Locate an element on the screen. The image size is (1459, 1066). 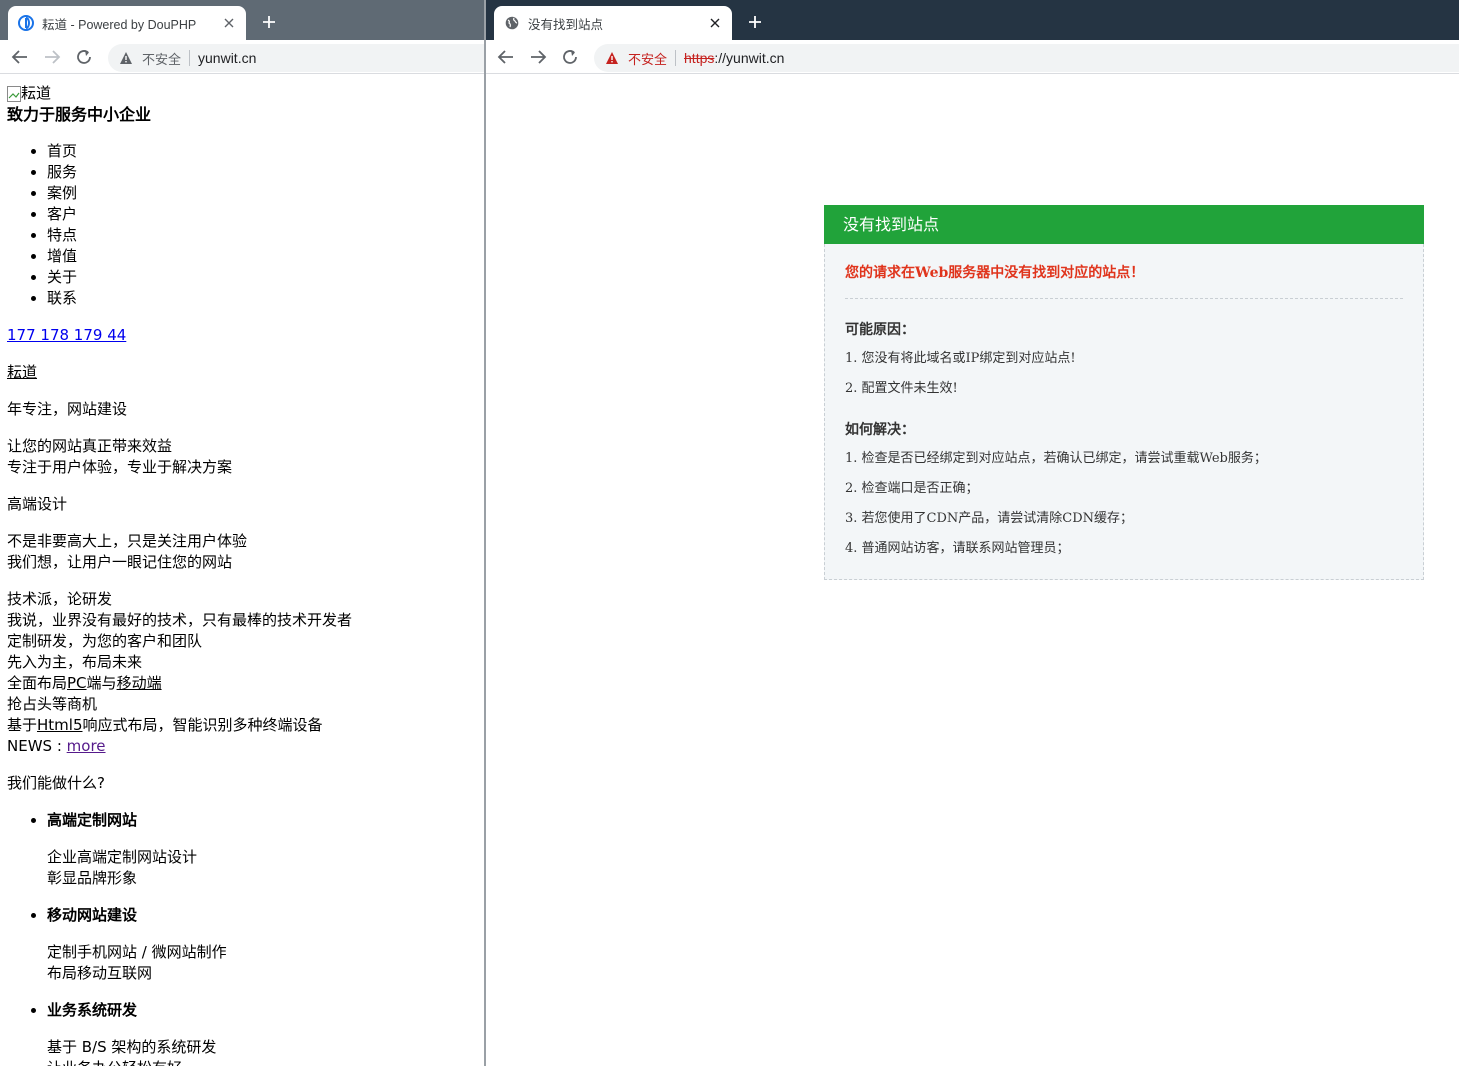
nav-item-label: 联系 is located at coordinates (62, 298).